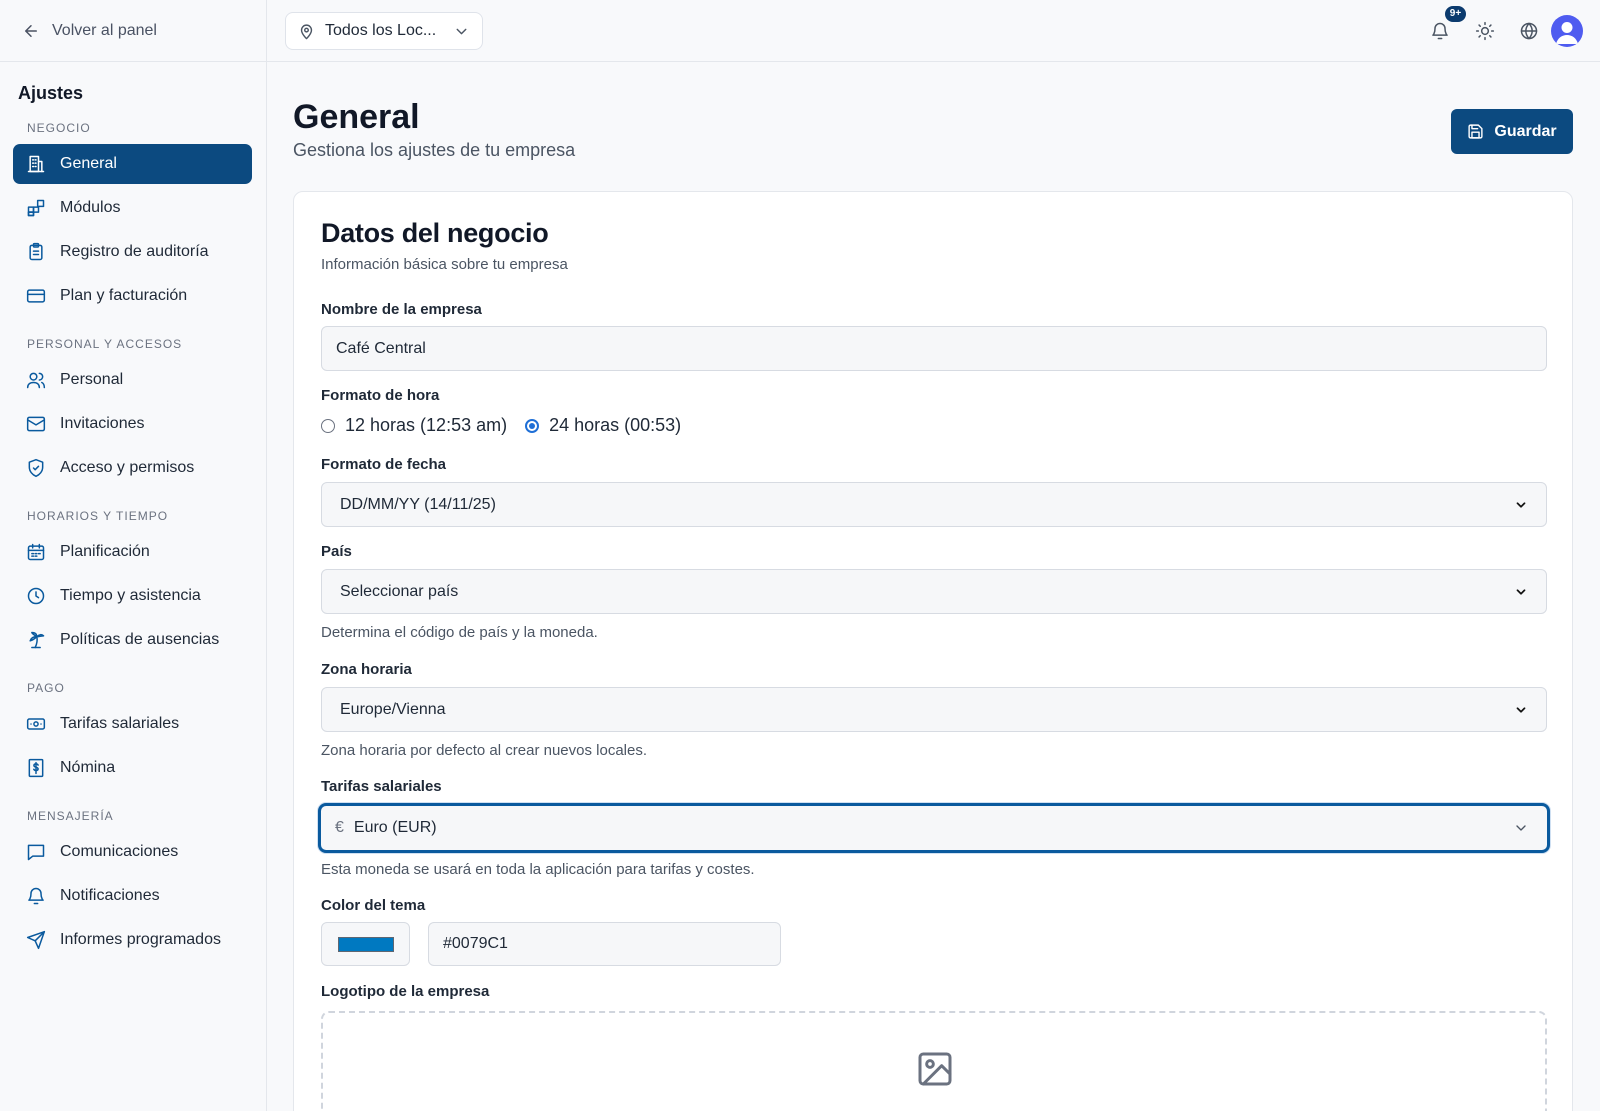  Describe the element at coordinates (1485, 31) in the screenshot. I see `sun-icon` at that location.